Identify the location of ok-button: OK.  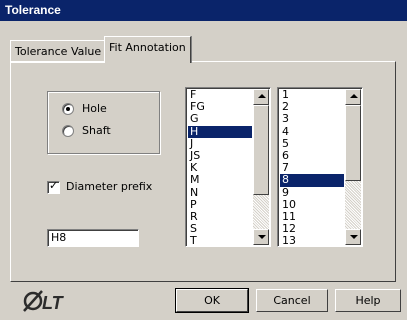
(212, 300).